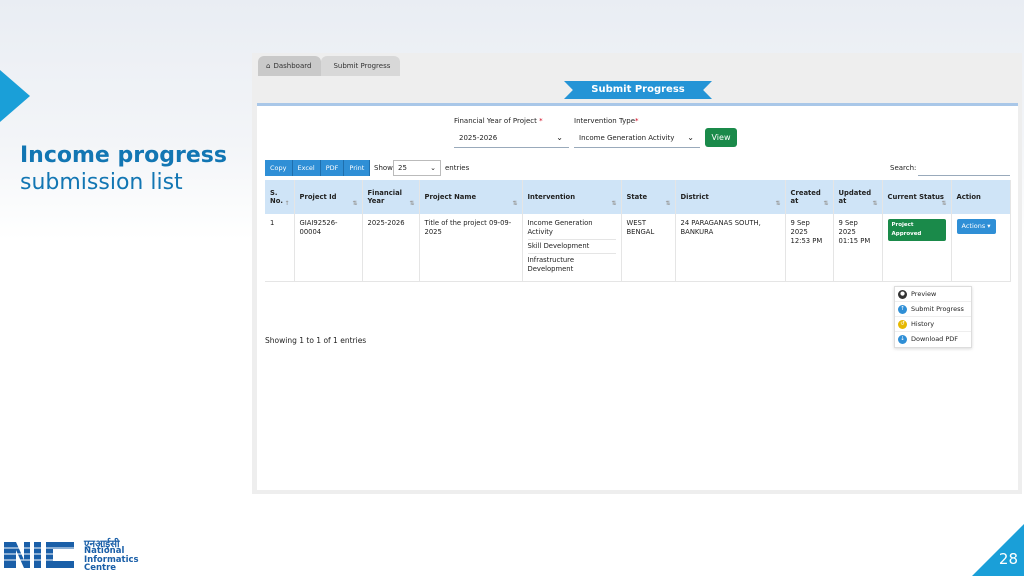  Describe the element at coordinates (318, 197) in the screenshot. I see `column-header-label: Project Id` at that location.